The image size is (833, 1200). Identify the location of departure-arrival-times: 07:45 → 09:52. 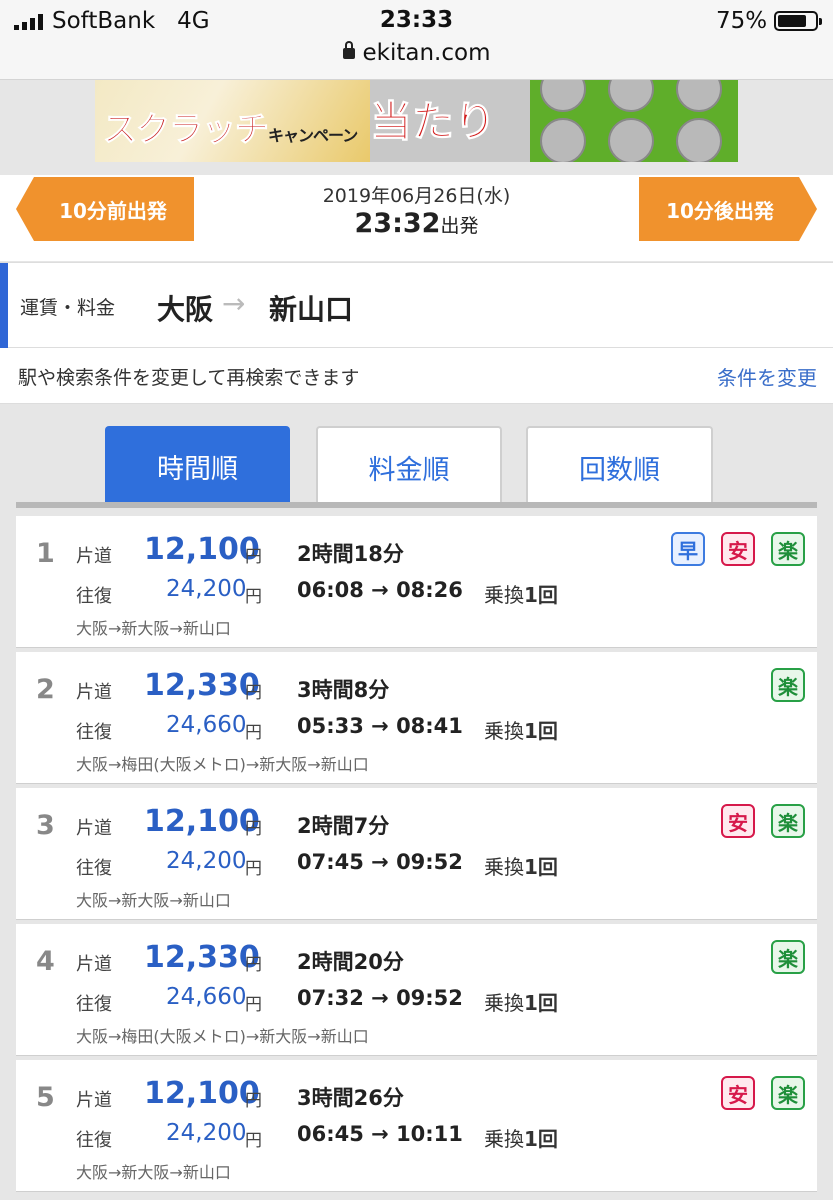
(380, 862).